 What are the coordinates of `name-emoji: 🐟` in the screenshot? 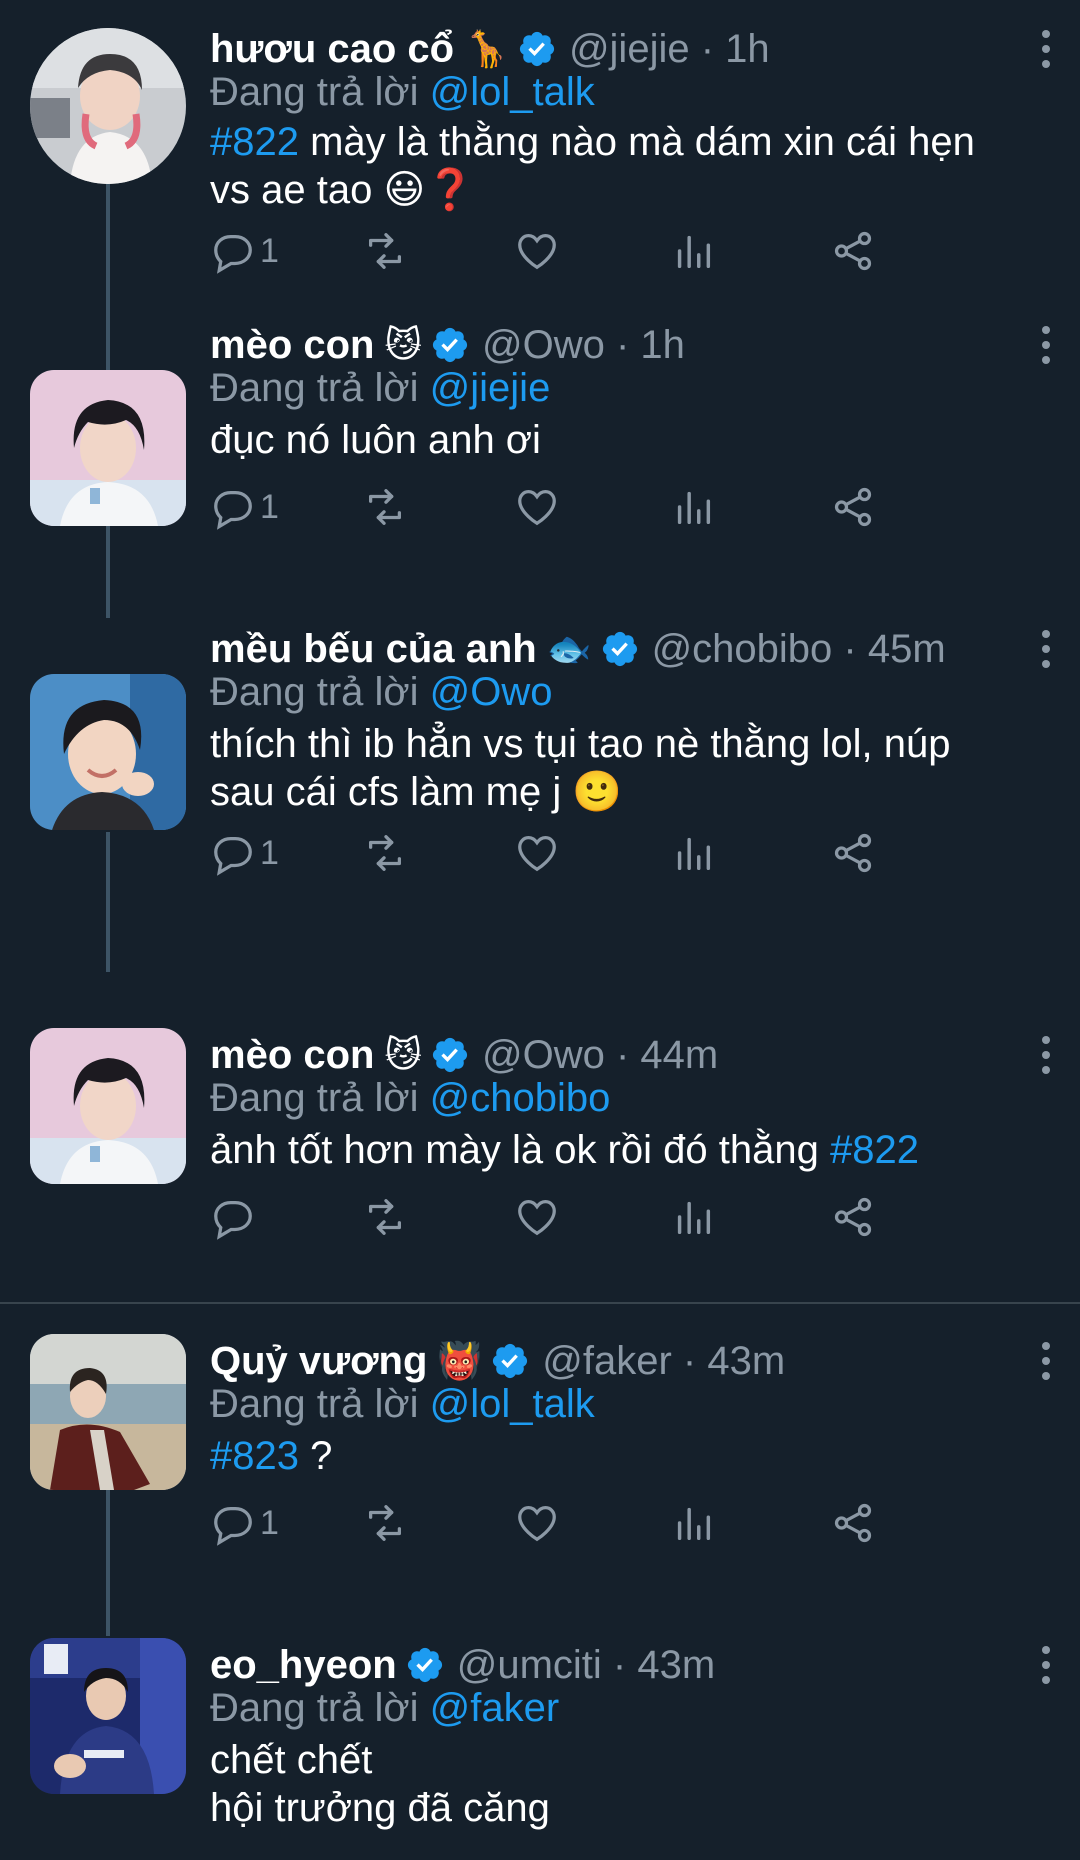 It's located at (569, 648).